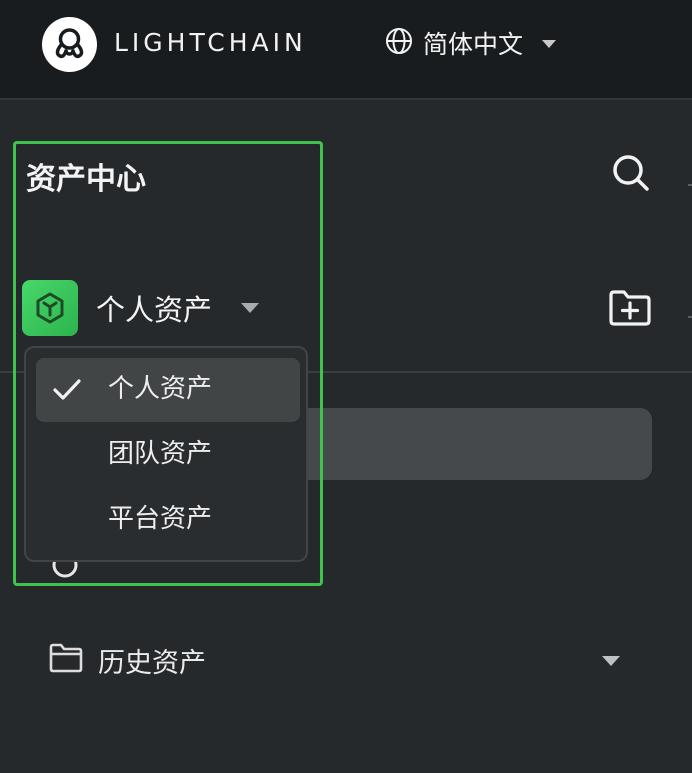 This screenshot has width=692, height=773. What do you see at coordinates (160, 389) in the screenshot?
I see `dropdown-option-label: 个人资产` at bounding box center [160, 389].